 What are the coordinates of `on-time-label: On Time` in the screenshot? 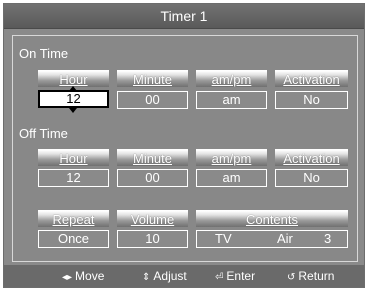 It's located at (44, 53).